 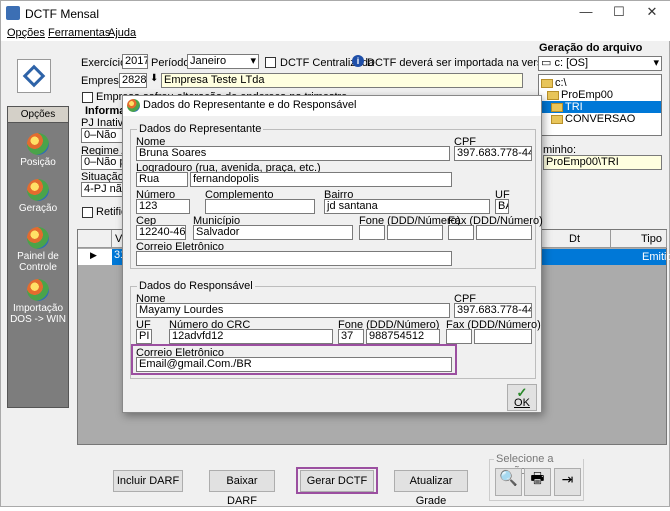 What do you see at coordinates (407, 206) in the screenshot?
I see `rep-bairro-field: jd santana` at bounding box center [407, 206].